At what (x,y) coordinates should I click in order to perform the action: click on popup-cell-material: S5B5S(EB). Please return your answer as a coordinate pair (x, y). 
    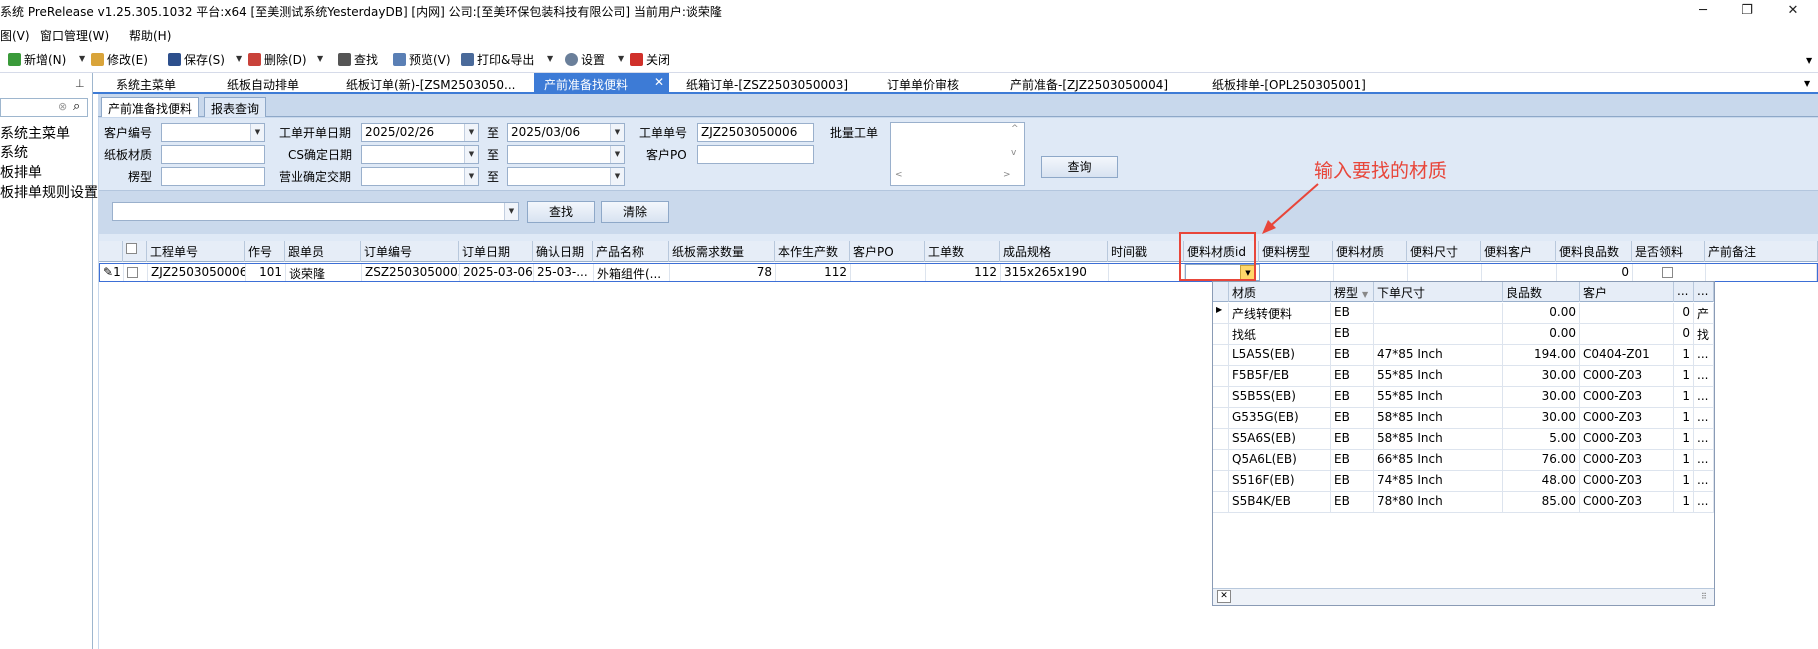
    Looking at the image, I should click on (1280, 397).